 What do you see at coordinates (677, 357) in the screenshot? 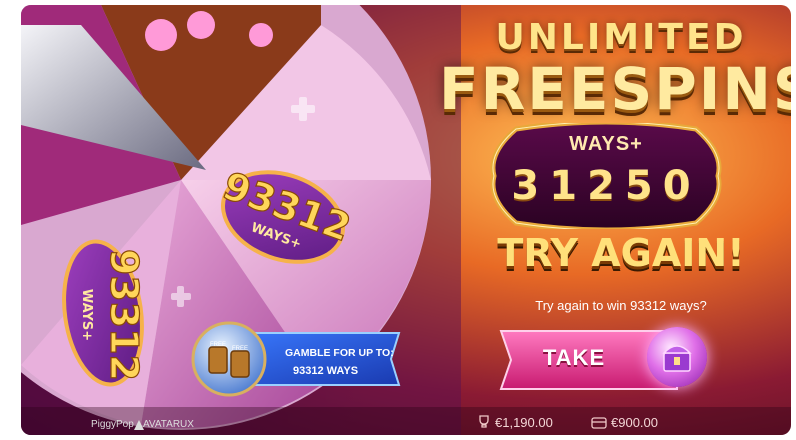
I see `treasure-chest-icon` at bounding box center [677, 357].